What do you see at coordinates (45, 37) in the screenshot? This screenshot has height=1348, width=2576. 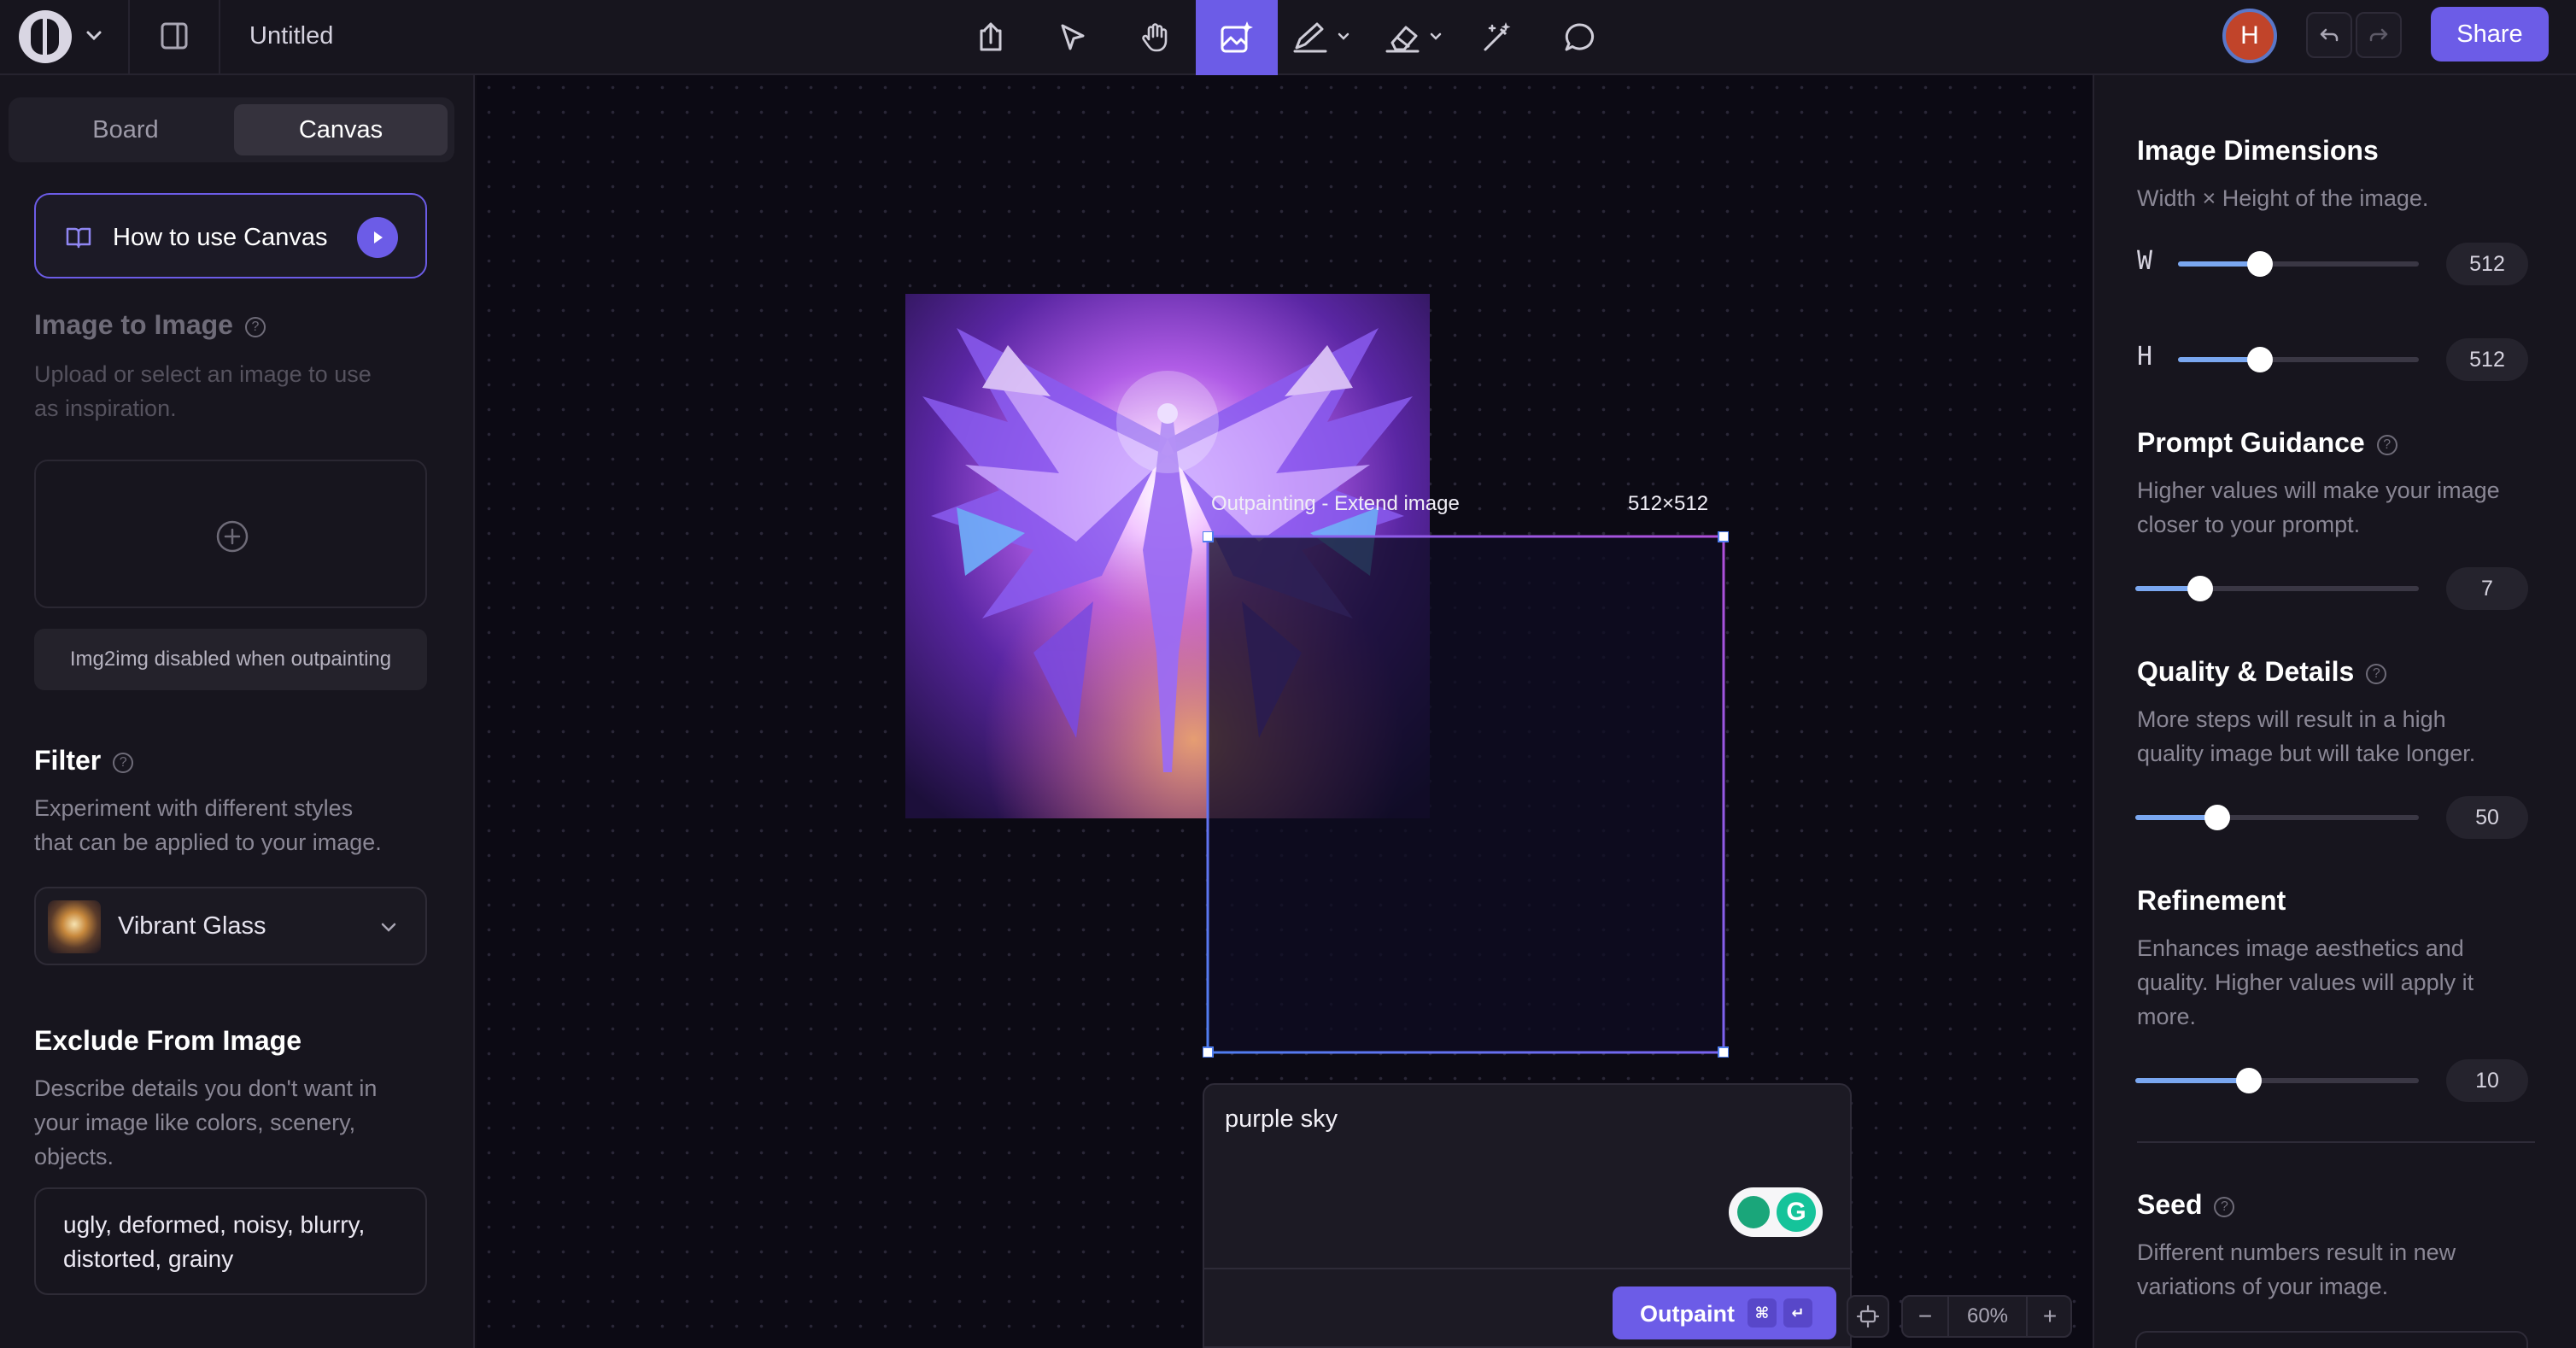 I see `app-logo-icon` at bounding box center [45, 37].